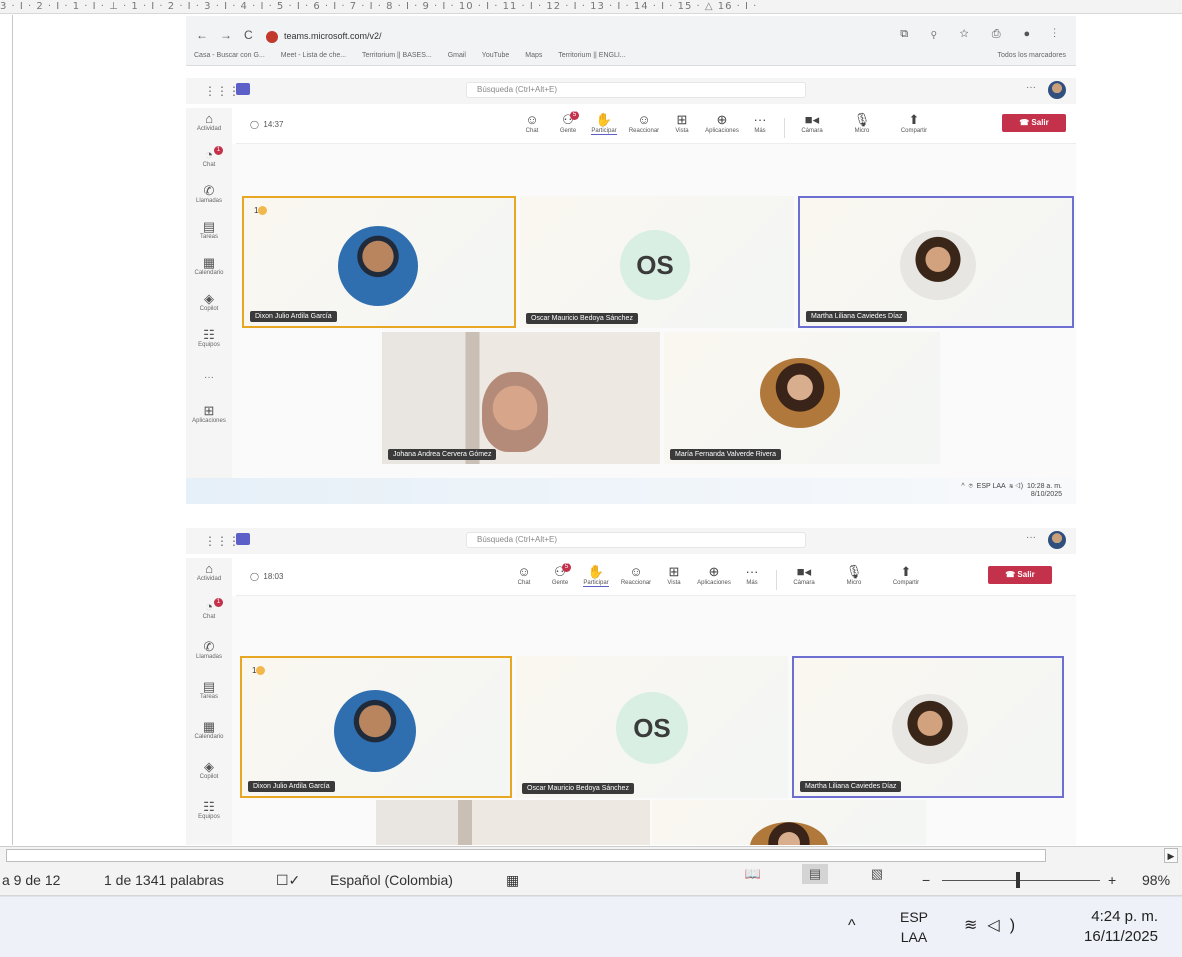 The width and height of the screenshot is (1182, 957). I want to click on bookmark: Gmail, so click(457, 55).